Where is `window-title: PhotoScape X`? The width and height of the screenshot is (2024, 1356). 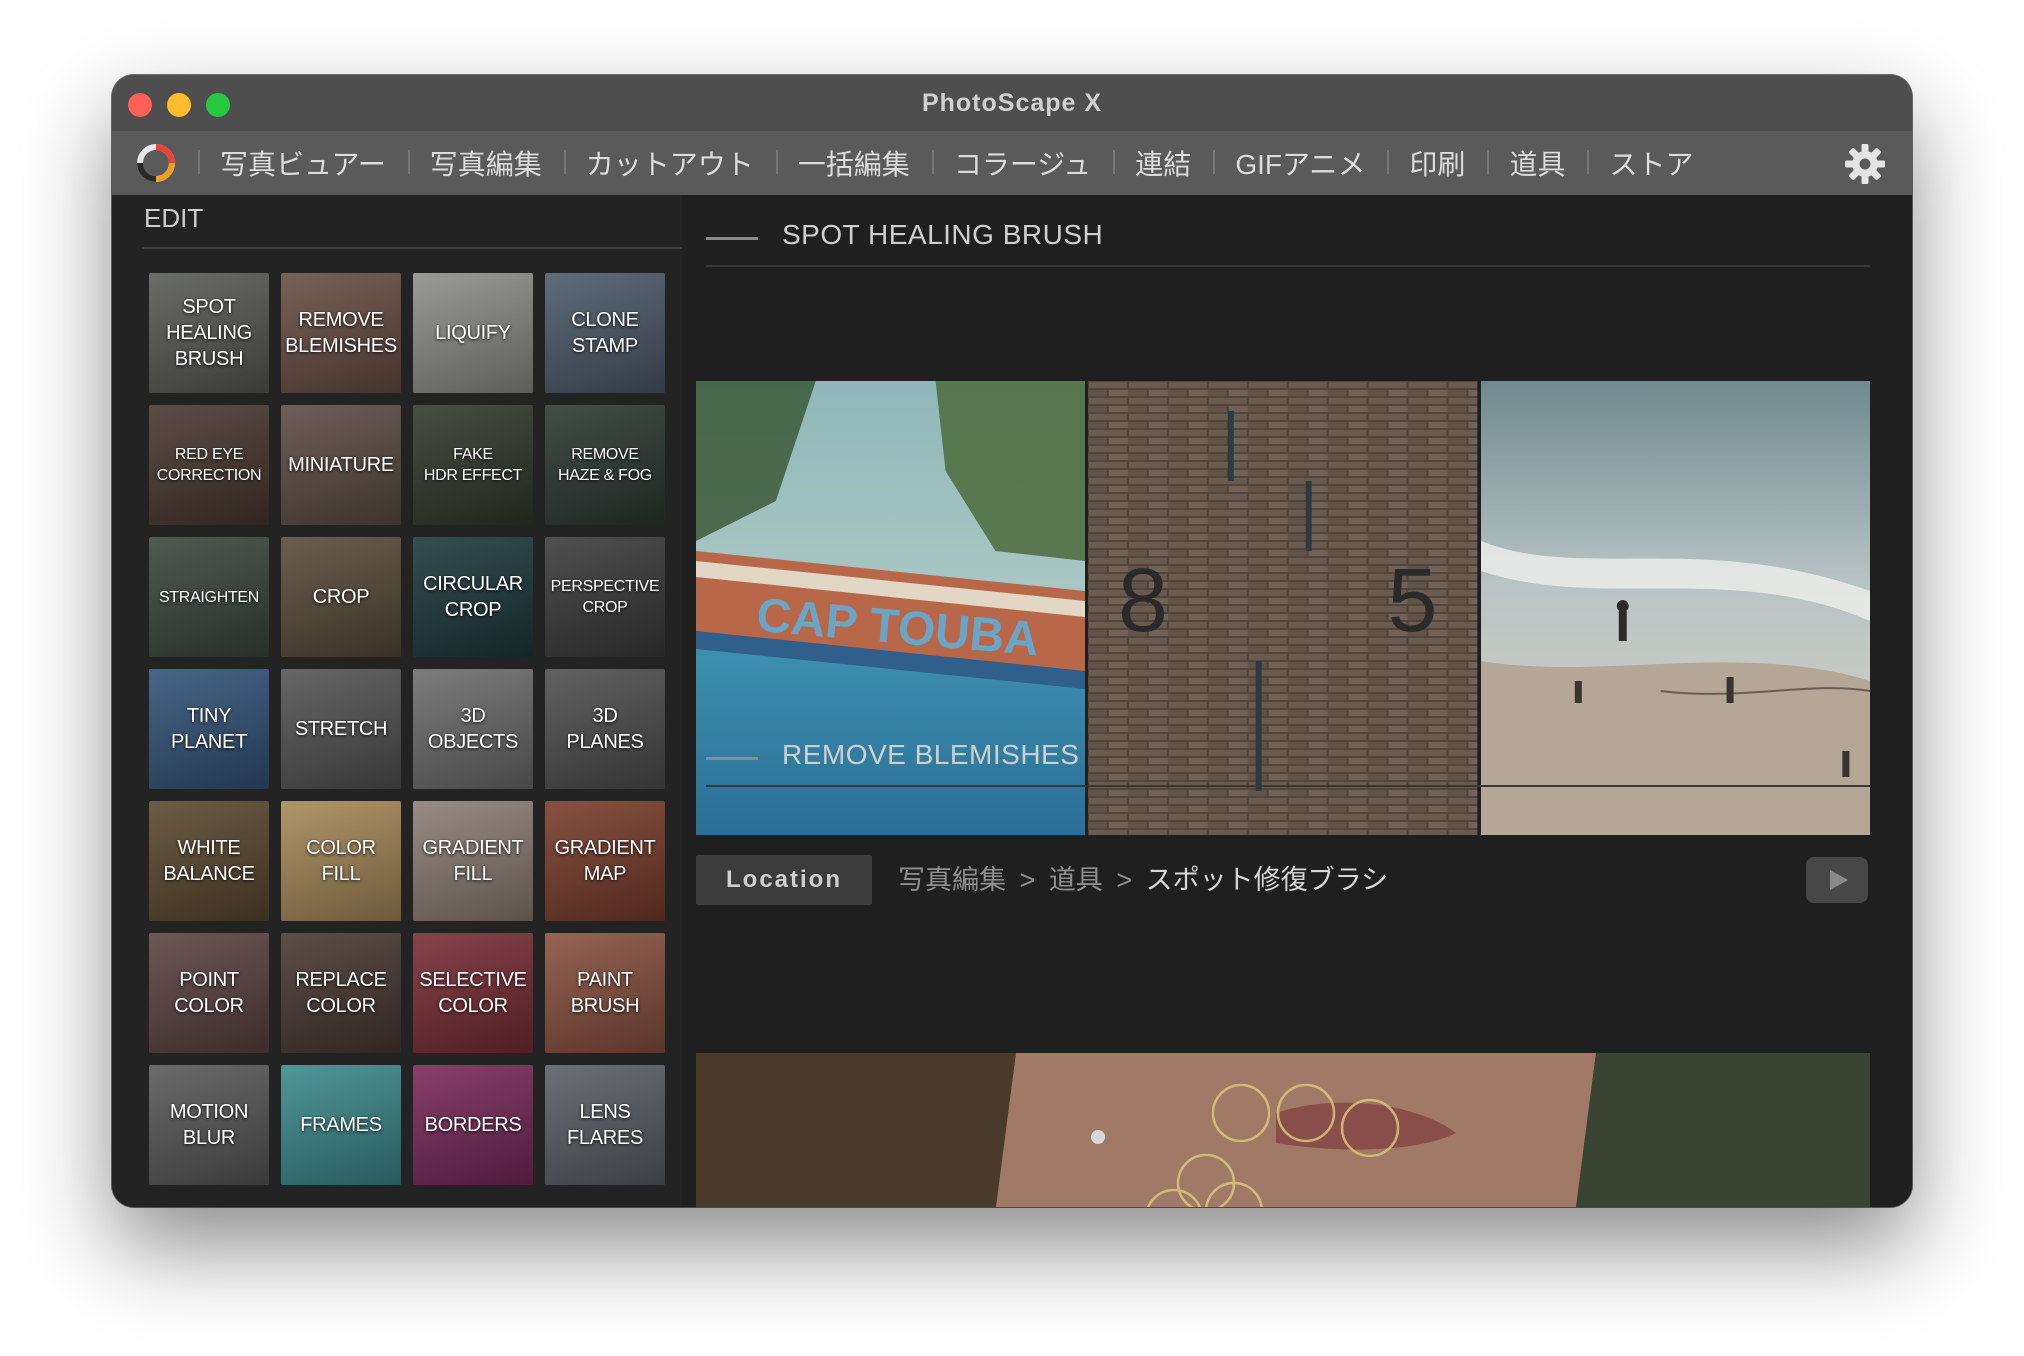
window-title: PhotoScape X is located at coordinates (1012, 103).